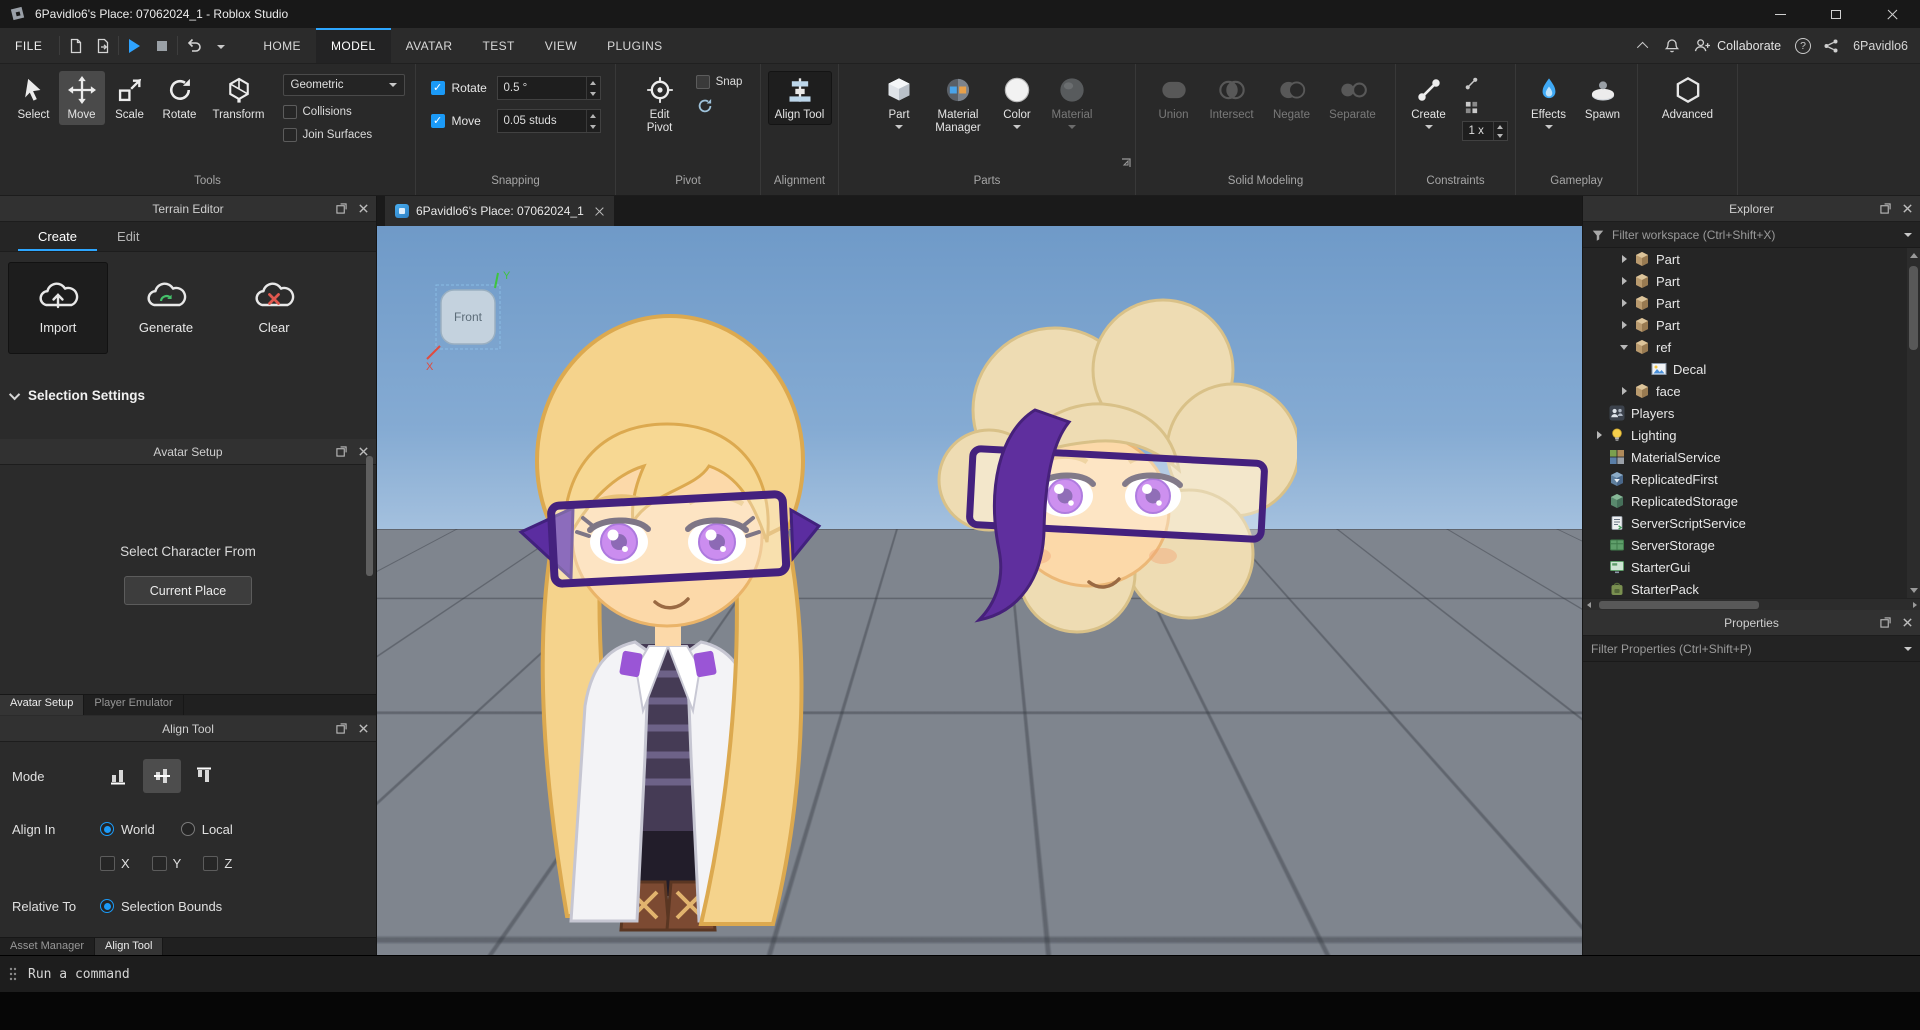 The width and height of the screenshot is (1920, 1030). What do you see at coordinates (1915, 605) in the screenshot?
I see `scroll-right-icon` at bounding box center [1915, 605].